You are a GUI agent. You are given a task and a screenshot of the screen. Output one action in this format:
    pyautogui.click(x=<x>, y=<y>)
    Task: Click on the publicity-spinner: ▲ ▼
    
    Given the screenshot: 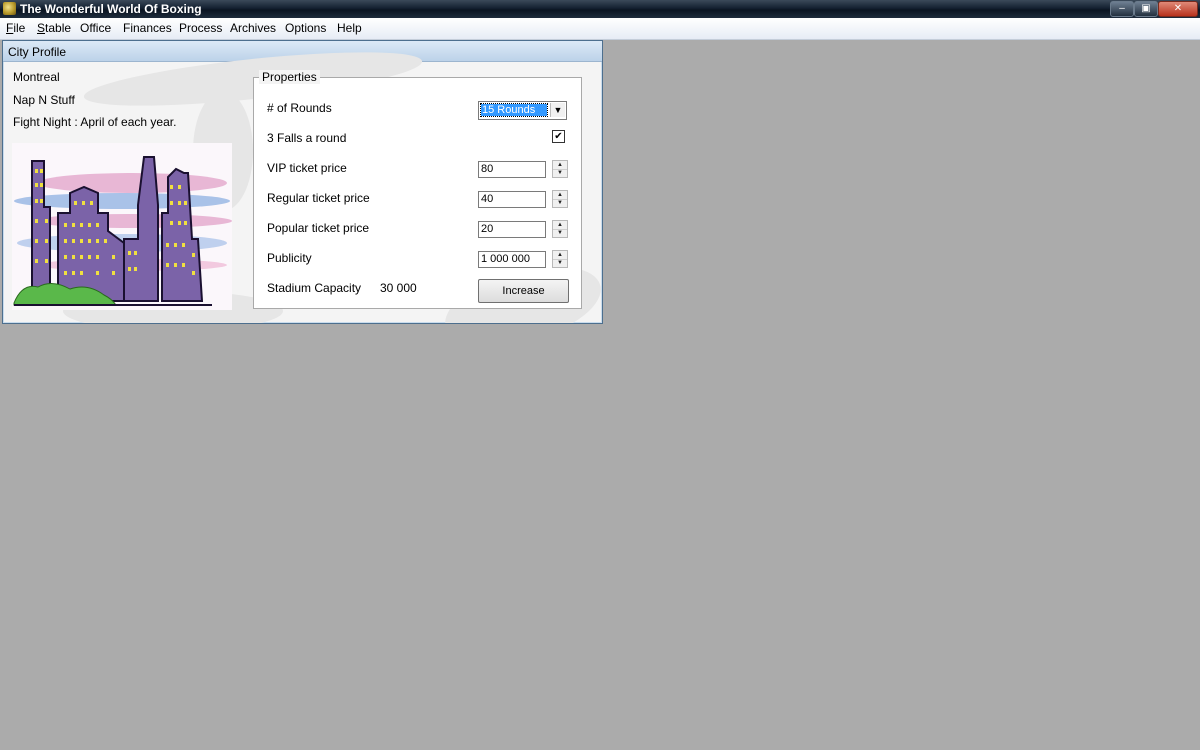 What is the action you would take?
    pyautogui.click(x=560, y=259)
    